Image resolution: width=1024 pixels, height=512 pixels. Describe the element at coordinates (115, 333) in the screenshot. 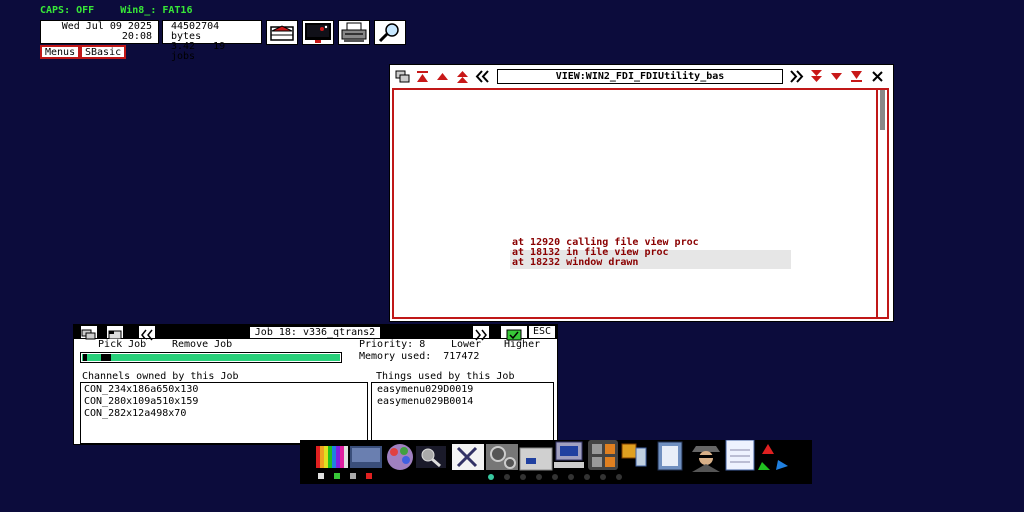

I see `job-move-button` at that location.